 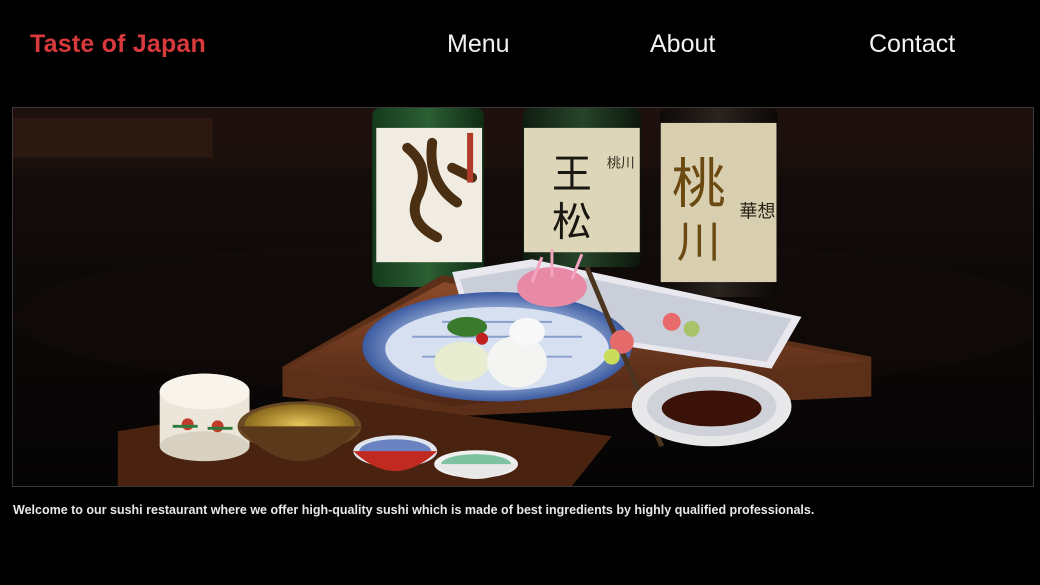 What do you see at coordinates (682, 44) in the screenshot?
I see `nav-link-about: About` at bounding box center [682, 44].